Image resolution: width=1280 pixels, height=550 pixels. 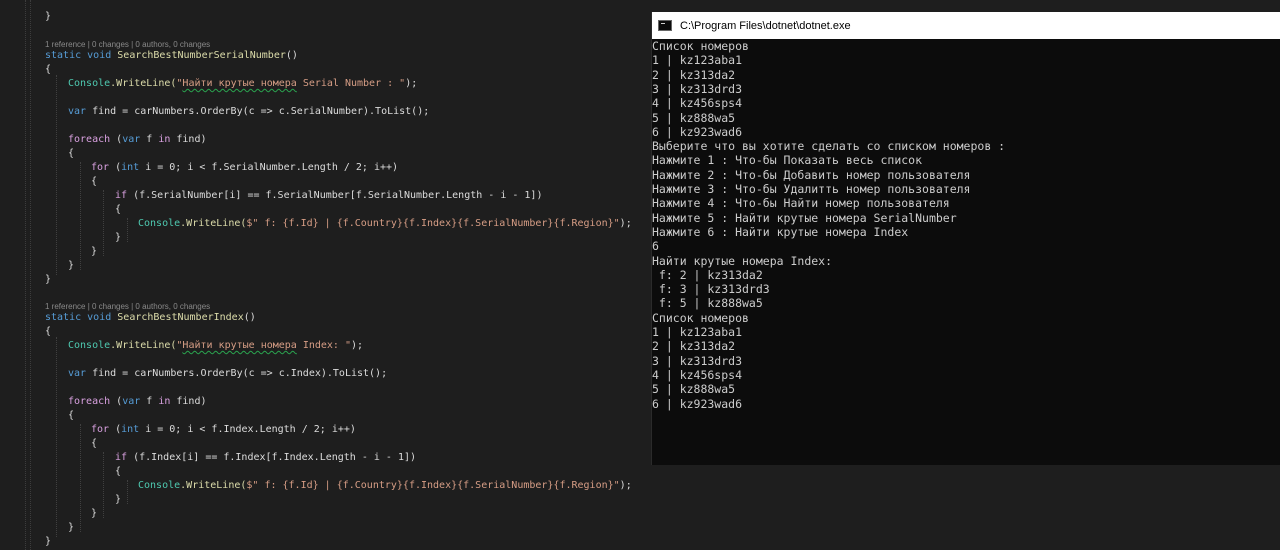 I want to click on console-title: C:\Program Files\dotnet\dotnet.exe, so click(x=765, y=25).